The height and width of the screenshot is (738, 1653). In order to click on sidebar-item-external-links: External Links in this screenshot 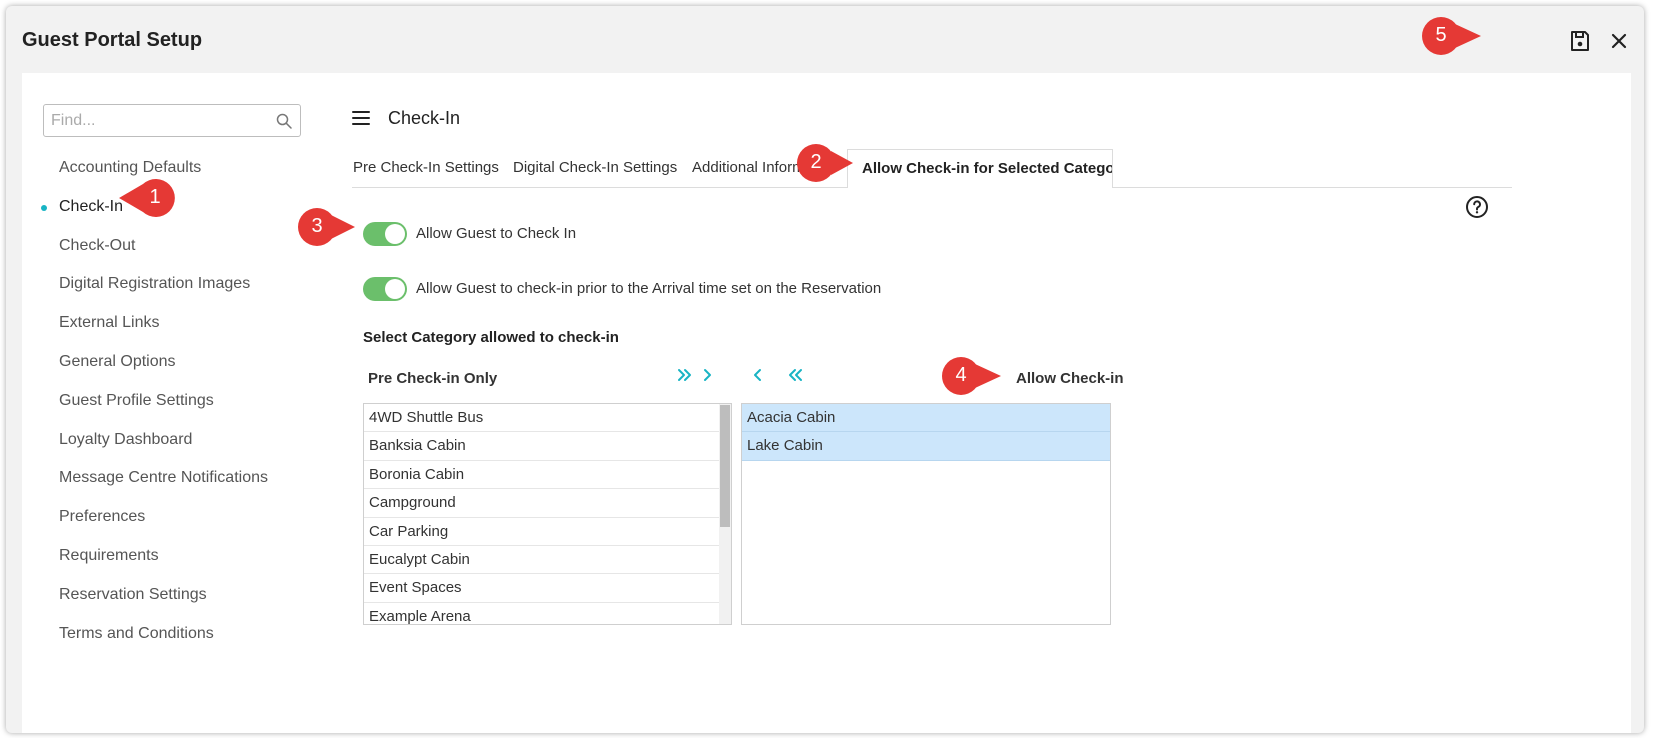, I will do `click(173, 323)`.